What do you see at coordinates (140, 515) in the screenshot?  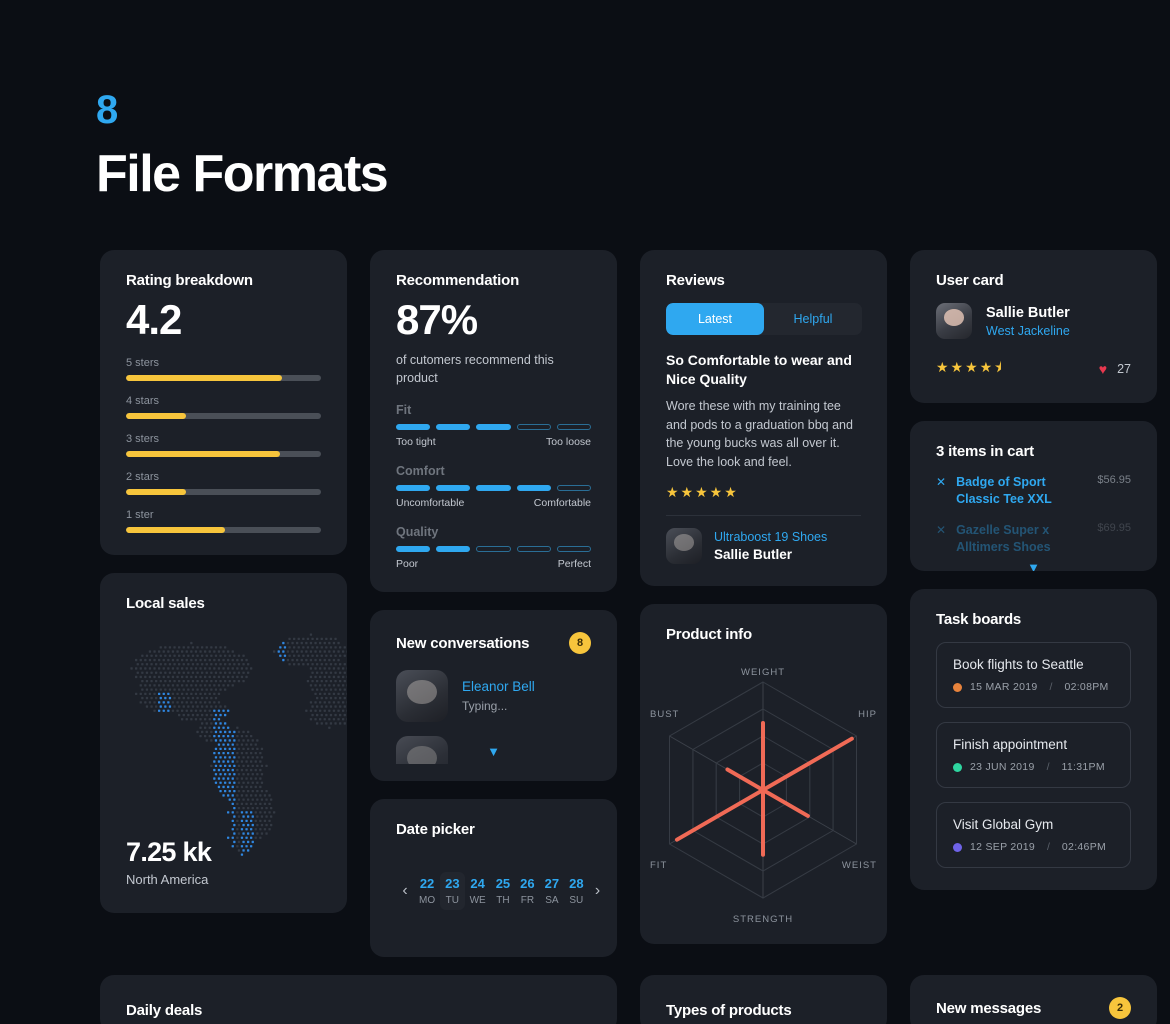 I see `rating-bar-label: 1 ster` at bounding box center [140, 515].